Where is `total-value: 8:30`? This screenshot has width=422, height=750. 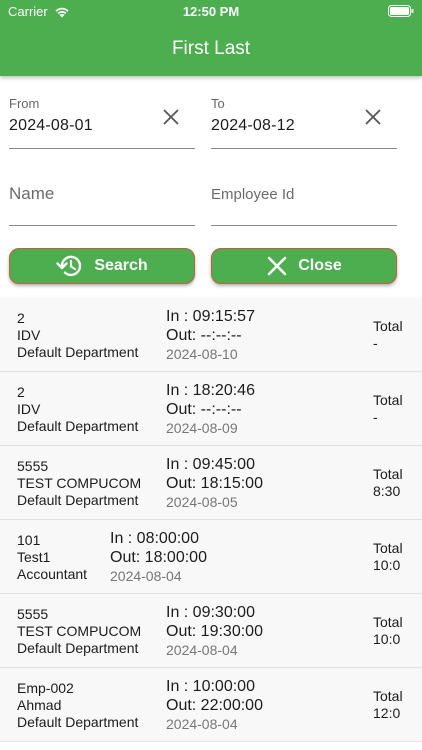
total-value: 8:30 is located at coordinates (387, 491).